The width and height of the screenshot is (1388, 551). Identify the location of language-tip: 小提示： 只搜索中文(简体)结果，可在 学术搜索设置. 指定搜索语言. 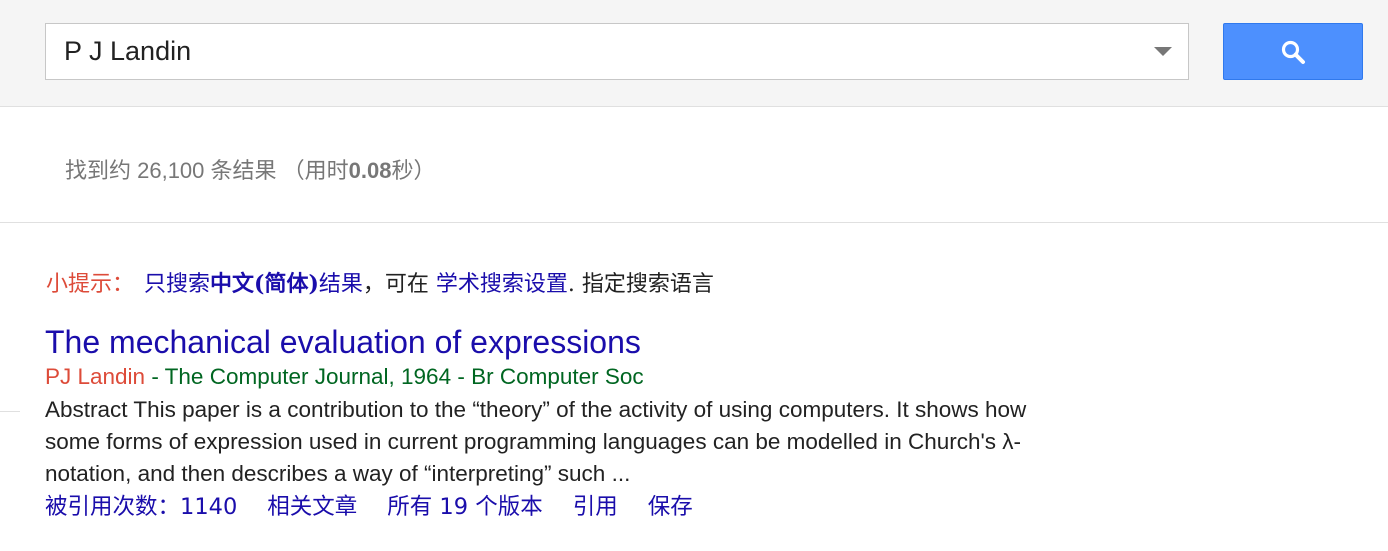
(380, 282).